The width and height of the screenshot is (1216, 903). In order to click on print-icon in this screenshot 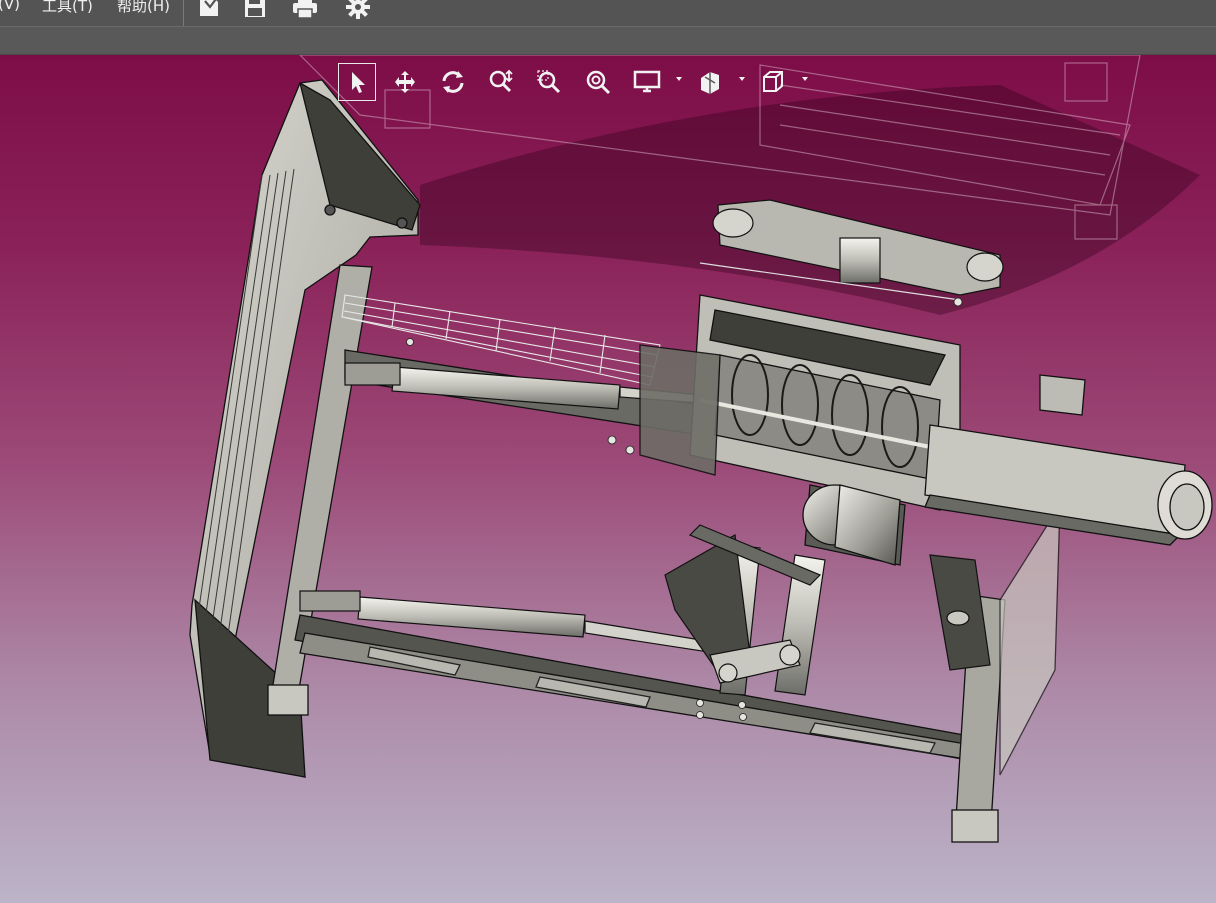, I will do `click(305, 10)`.